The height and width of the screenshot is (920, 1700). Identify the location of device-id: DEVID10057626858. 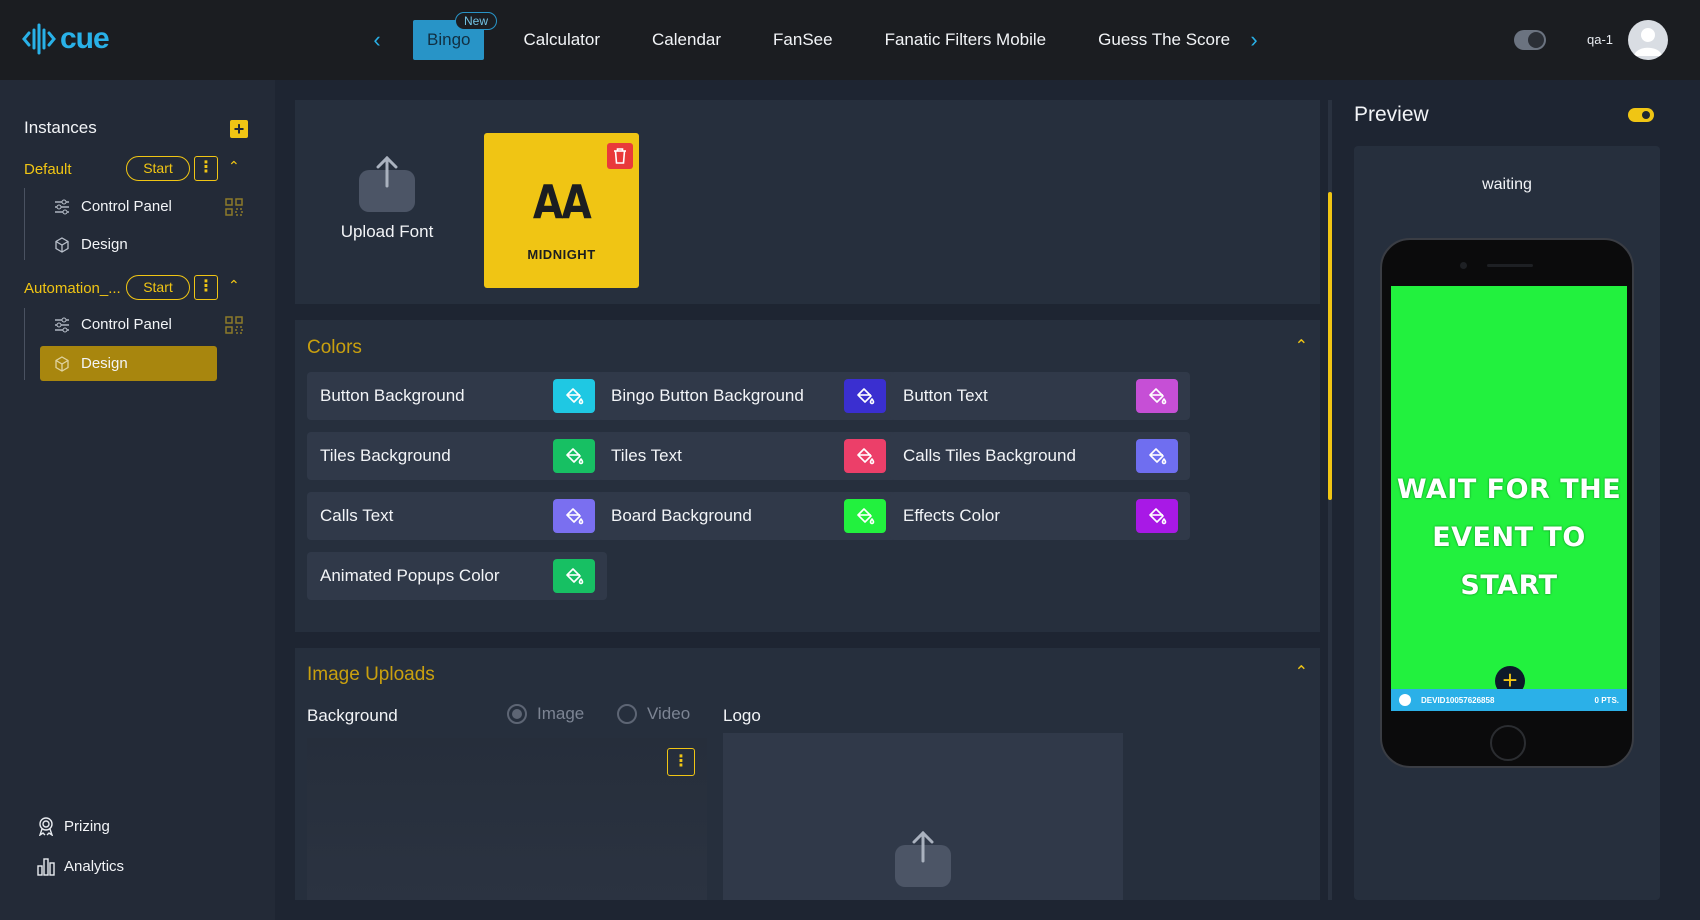
(1458, 700).